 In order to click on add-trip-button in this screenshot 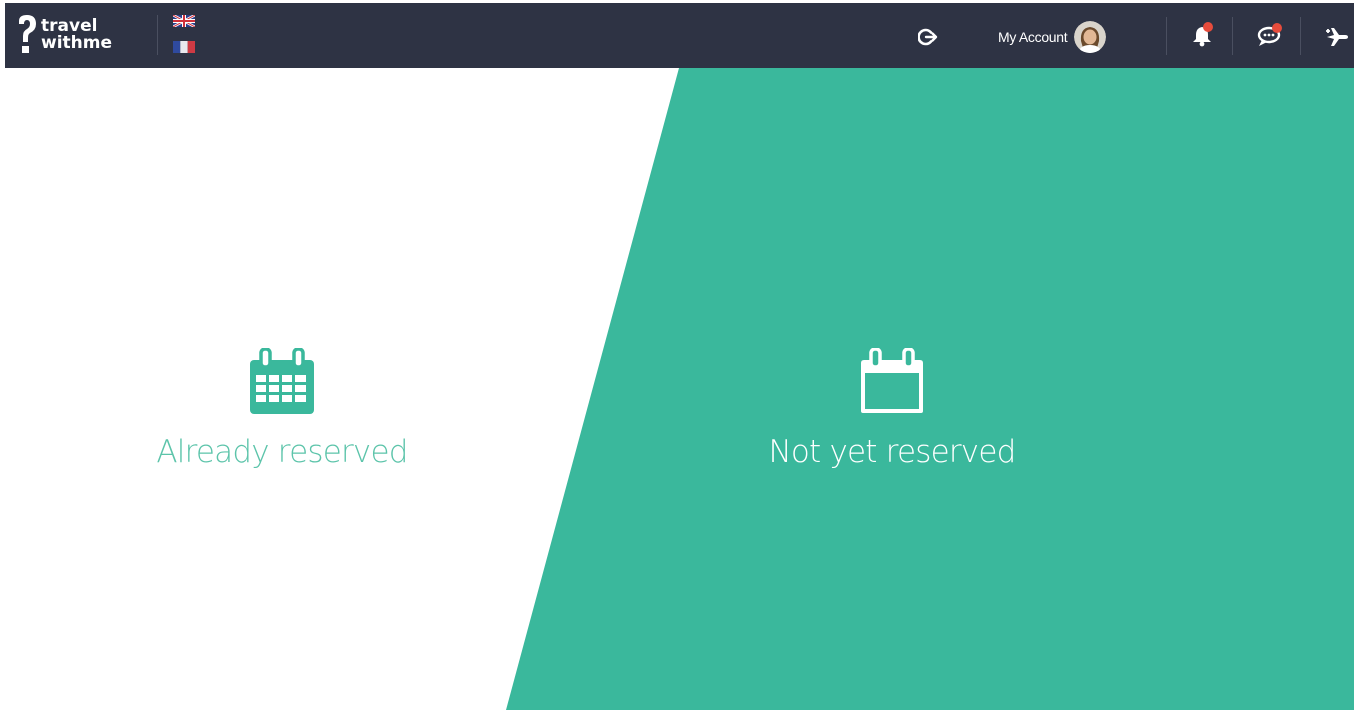, I will do `click(1338, 37)`.